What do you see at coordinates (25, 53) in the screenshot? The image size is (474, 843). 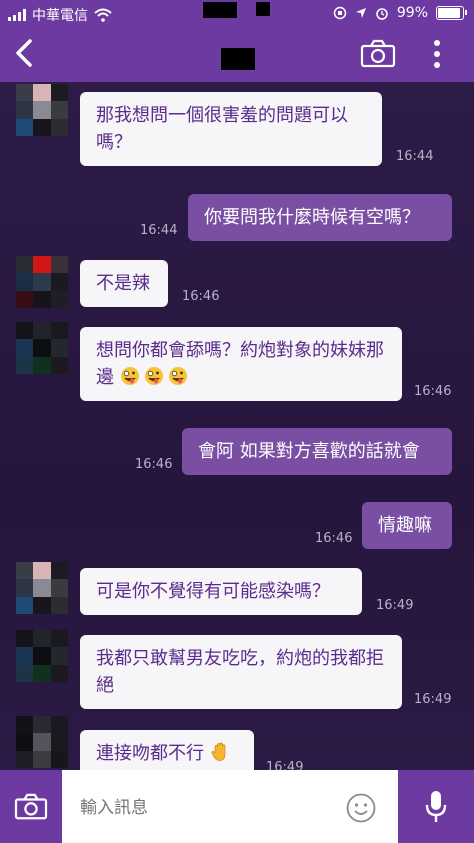 I see `back-arrow-icon` at bounding box center [25, 53].